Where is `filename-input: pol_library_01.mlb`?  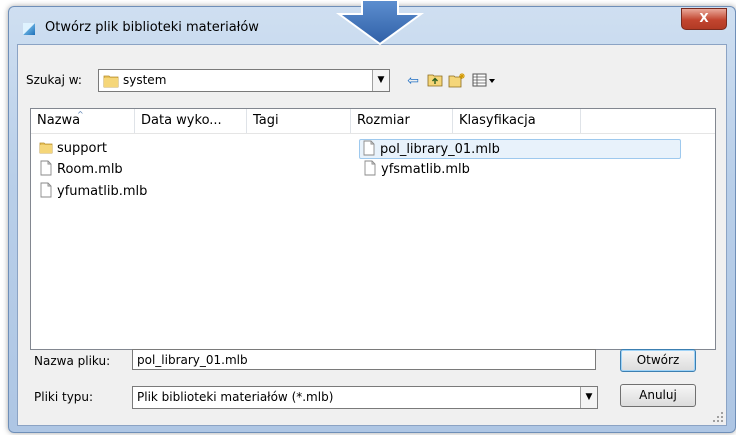 filename-input: pol_library_01.mlb is located at coordinates (364, 359).